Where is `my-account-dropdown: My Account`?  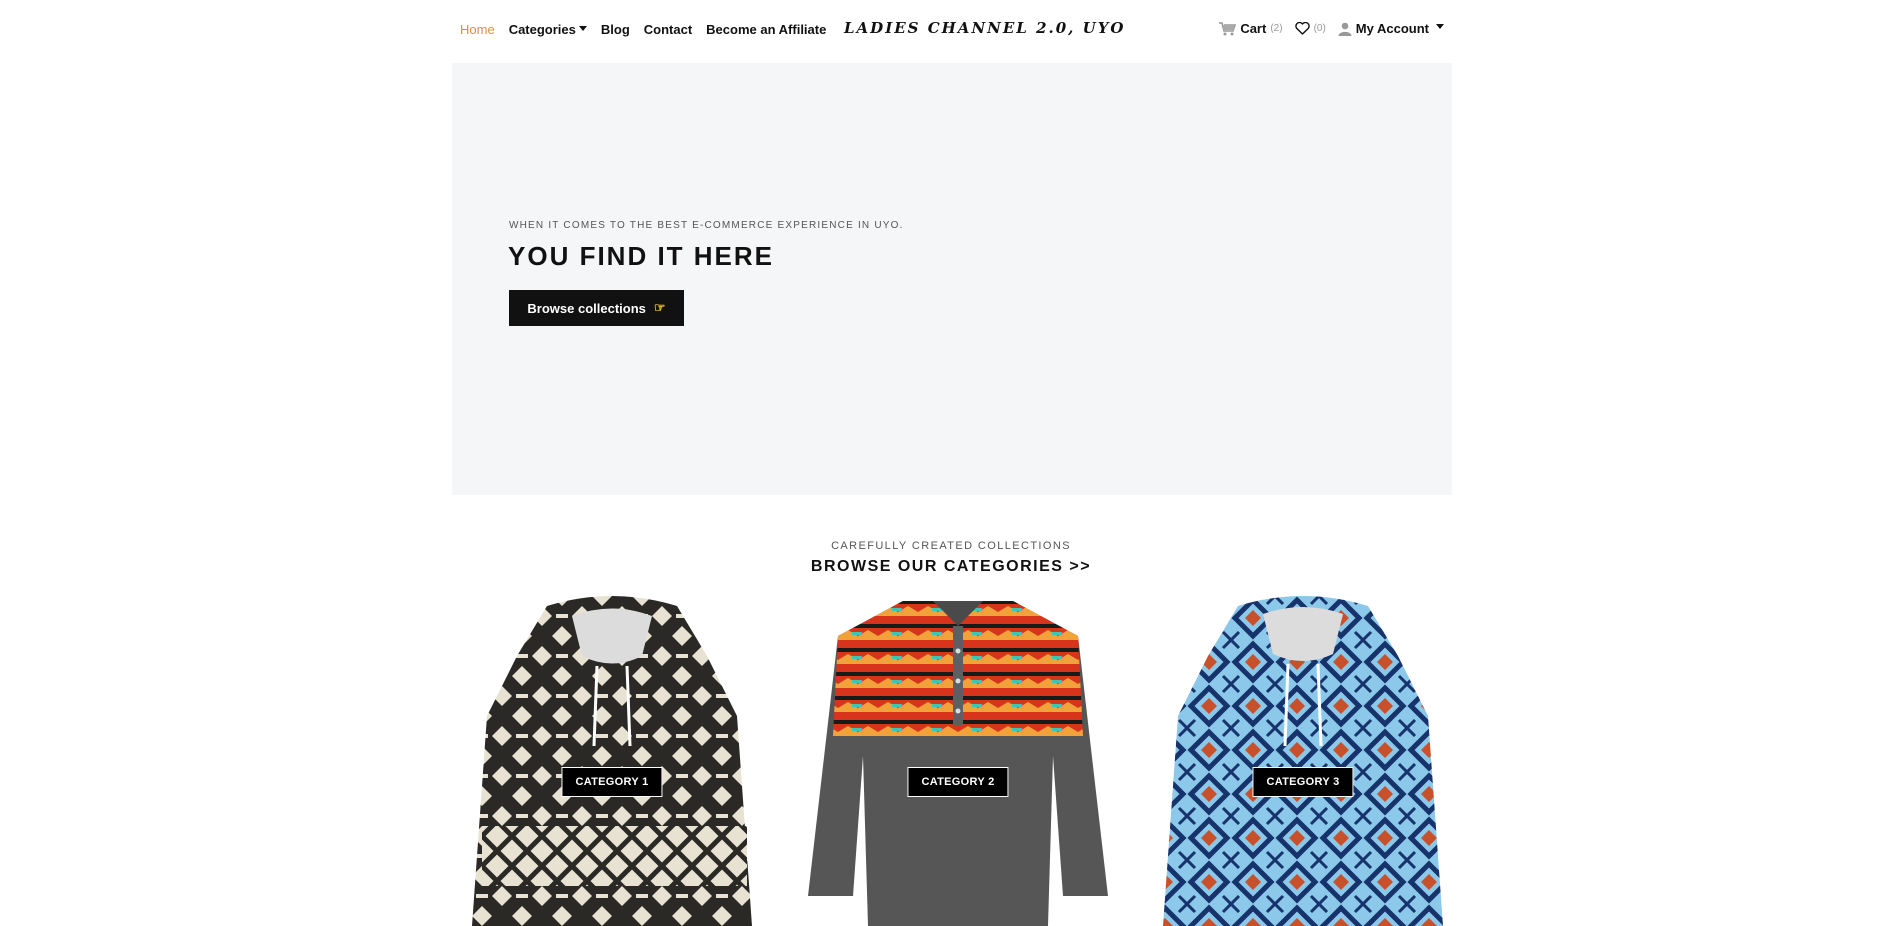
my-account-dropdown: My Account is located at coordinates (1391, 28).